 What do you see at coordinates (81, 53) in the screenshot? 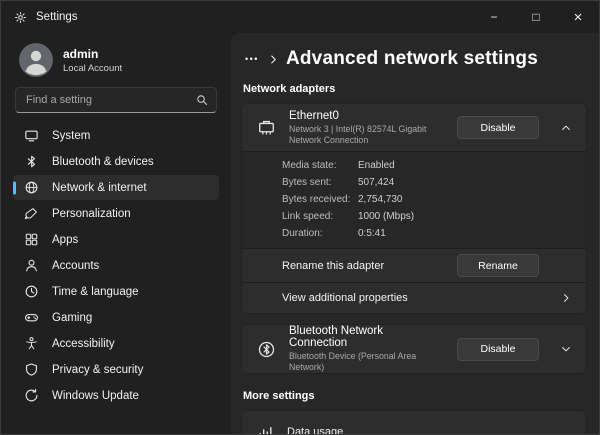
I see `user-name: admin` at bounding box center [81, 53].